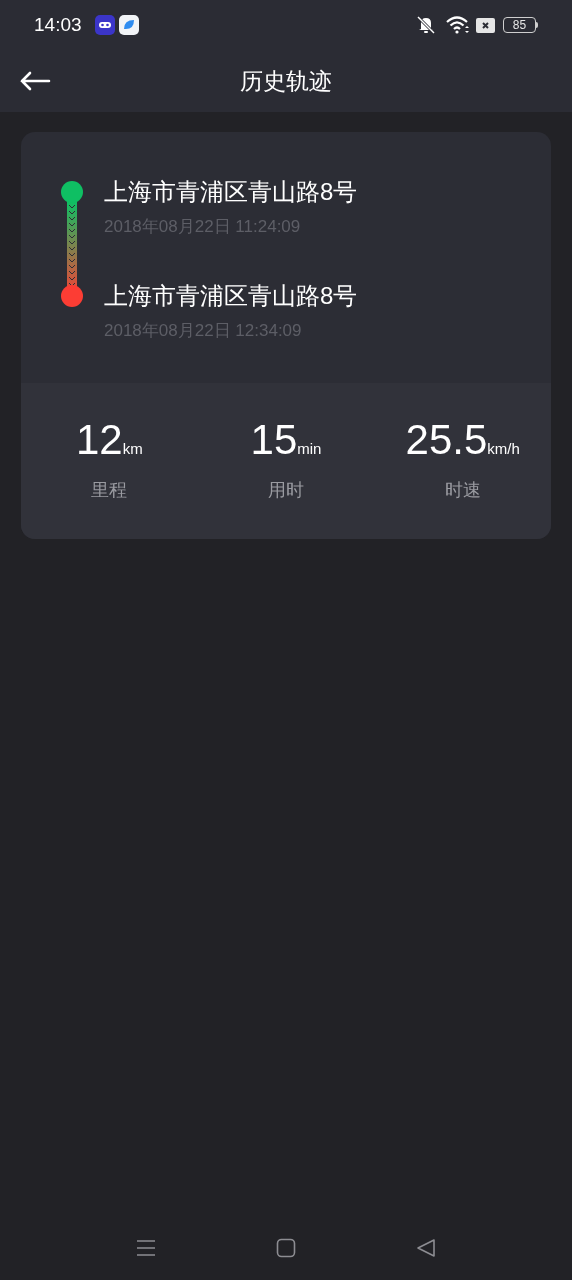 The image size is (572, 1280). Describe the element at coordinates (485, 25) in the screenshot. I see `no-sim-icon` at that location.